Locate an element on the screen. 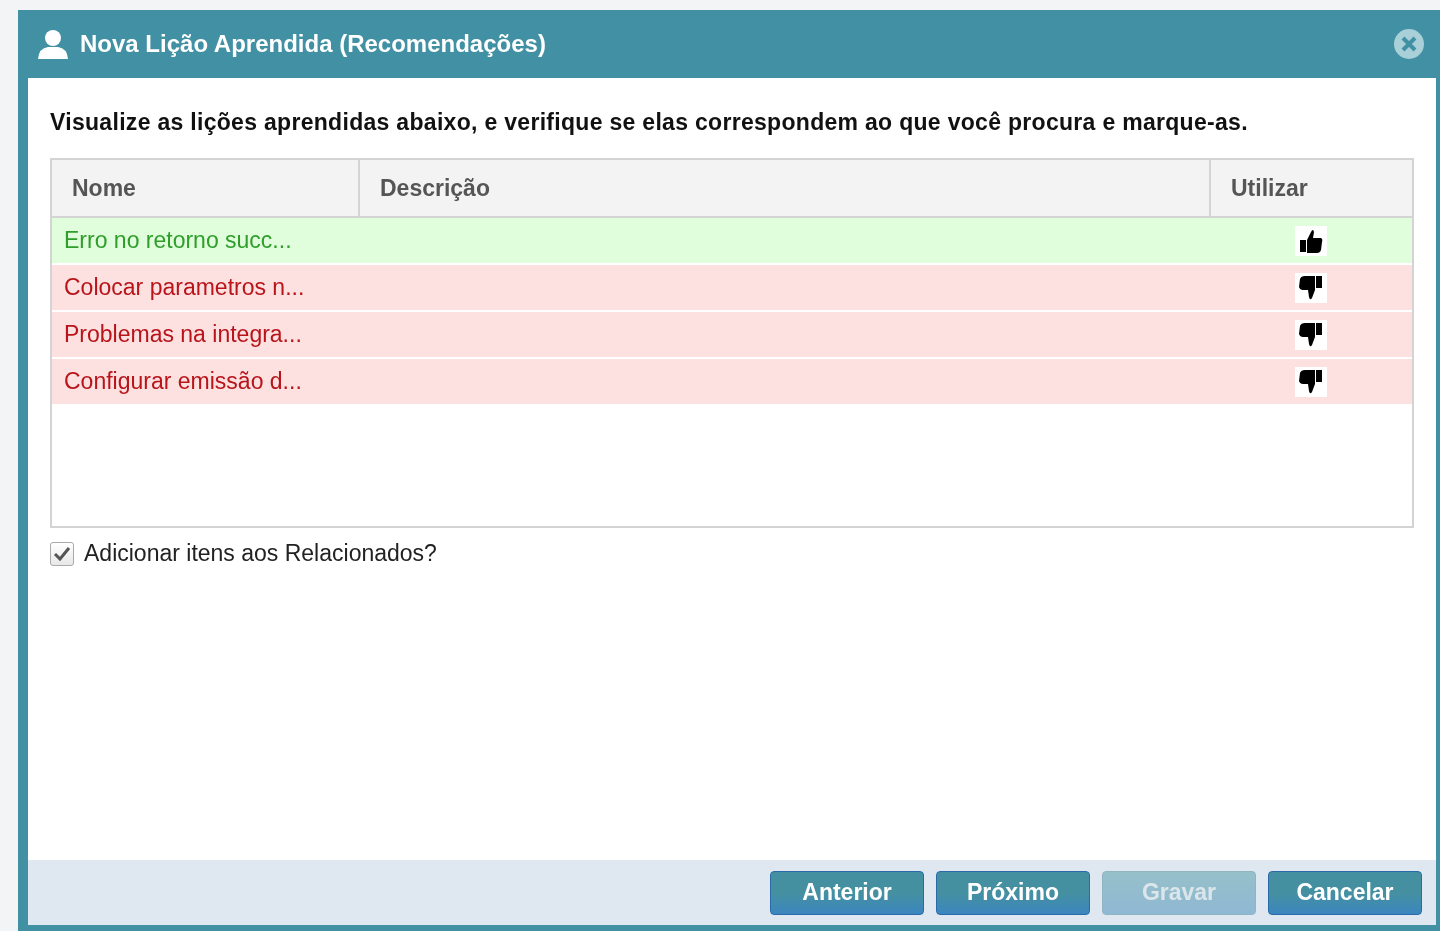  checkbox-label: Adicionar itens aos Relacionados? is located at coordinates (260, 553).